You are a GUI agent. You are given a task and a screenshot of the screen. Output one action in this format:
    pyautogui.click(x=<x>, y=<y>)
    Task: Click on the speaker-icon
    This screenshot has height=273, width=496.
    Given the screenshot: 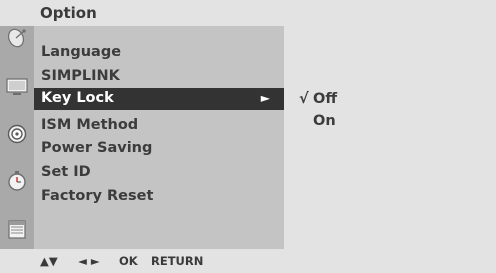 What is the action you would take?
    pyautogui.click(x=17, y=134)
    